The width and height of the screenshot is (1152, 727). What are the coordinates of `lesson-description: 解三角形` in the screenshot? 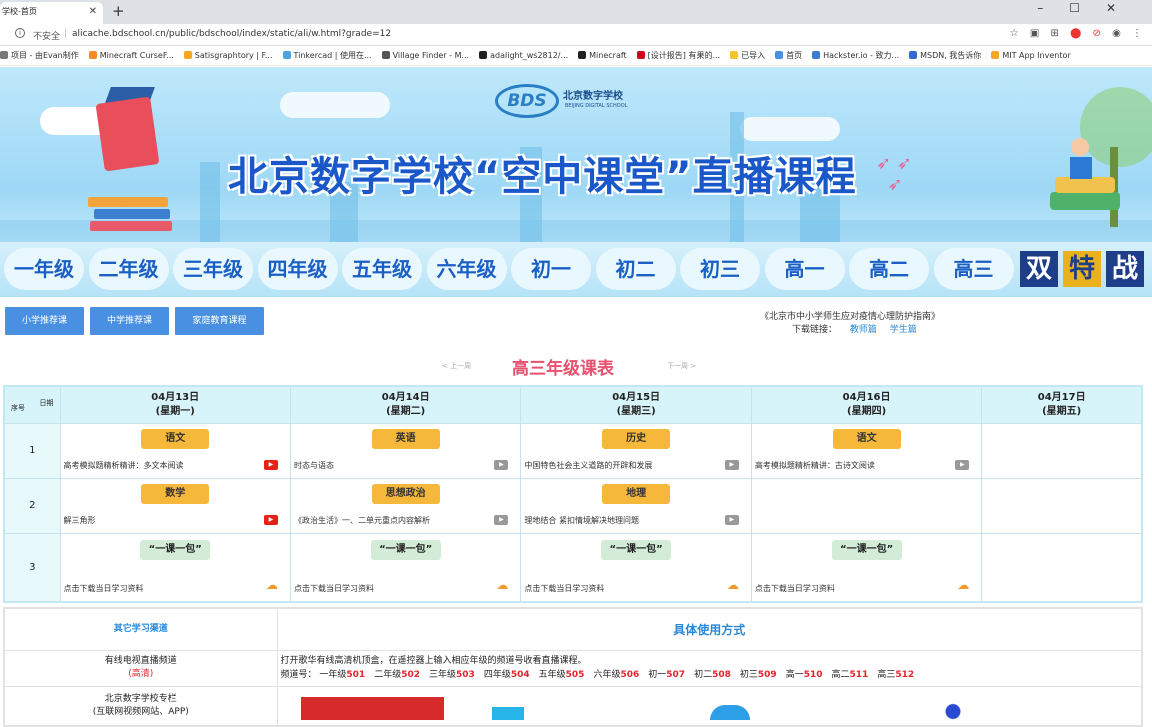 It's located at (80, 520).